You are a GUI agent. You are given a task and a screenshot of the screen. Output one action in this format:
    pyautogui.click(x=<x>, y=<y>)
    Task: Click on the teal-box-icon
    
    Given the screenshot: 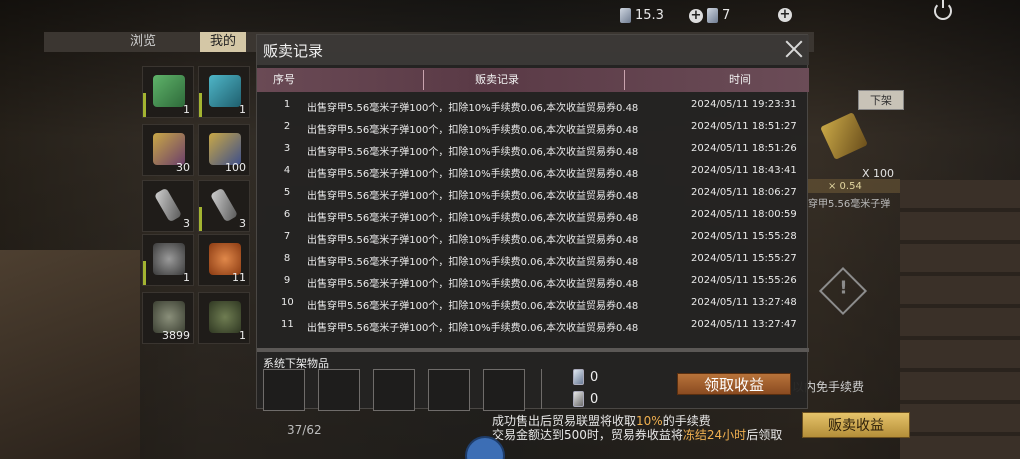 What is the action you would take?
    pyautogui.click(x=225, y=91)
    